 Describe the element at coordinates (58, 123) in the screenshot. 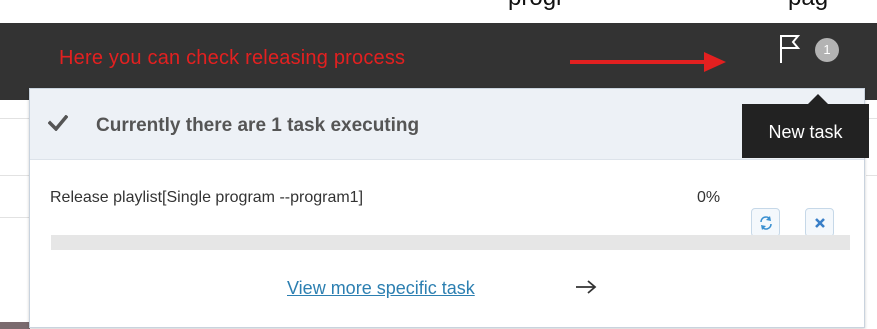

I see `check-icon` at that location.